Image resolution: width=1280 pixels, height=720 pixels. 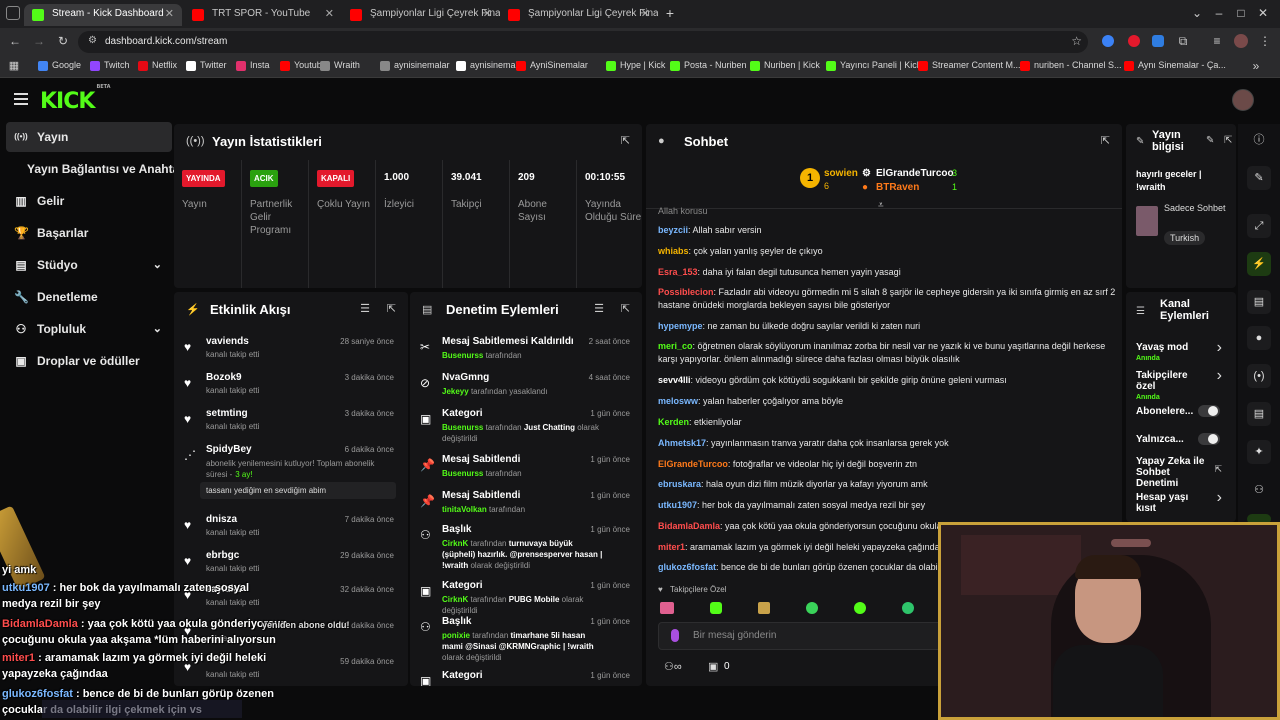 What do you see at coordinates (675, 346) in the screenshot?
I see `chat-username: meri_co` at bounding box center [675, 346].